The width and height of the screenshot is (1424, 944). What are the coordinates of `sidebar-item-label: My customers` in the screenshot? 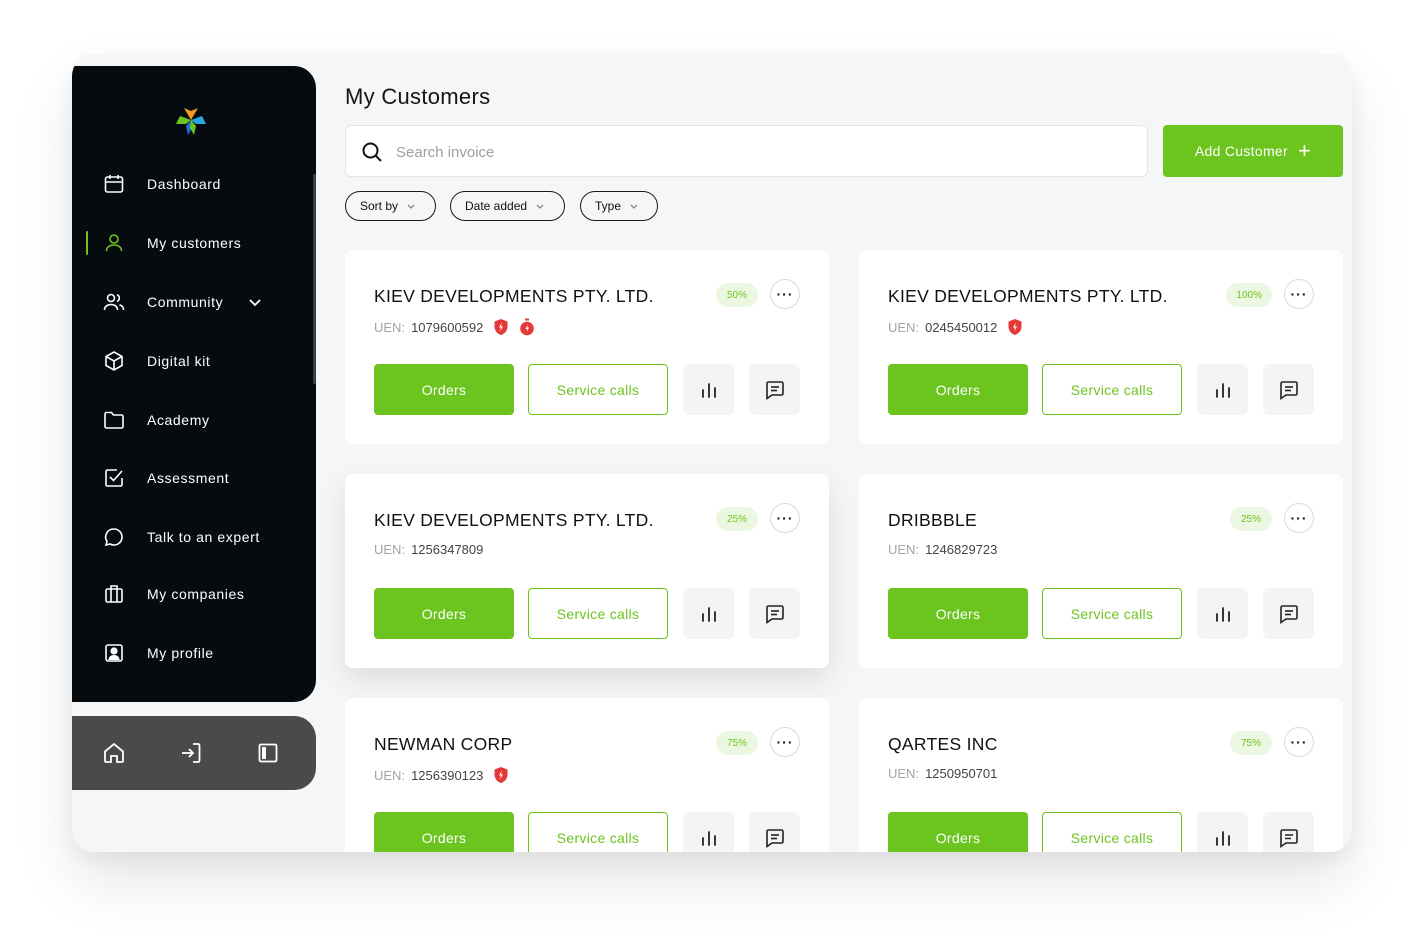 It's located at (194, 243).